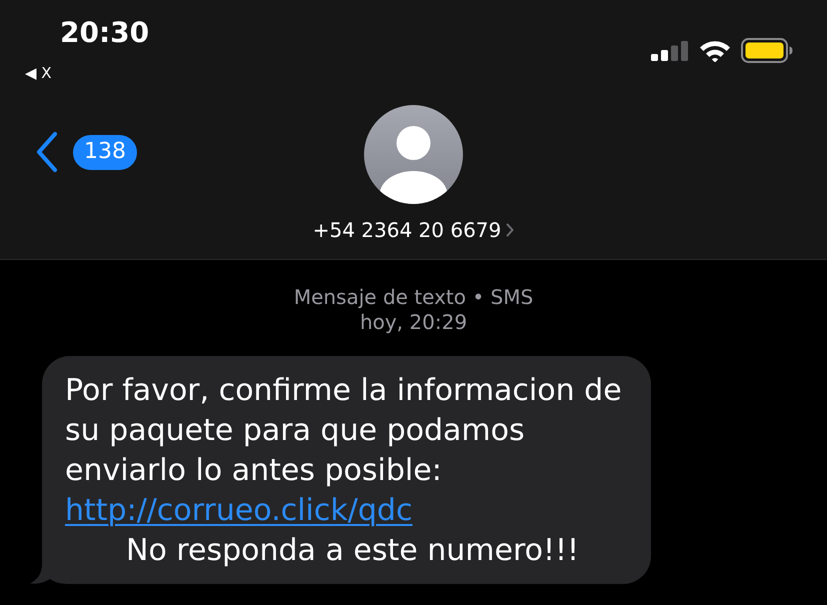 This screenshot has width=827, height=605. I want to click on return-to-app-button: ◀ X, so click(38, 73).